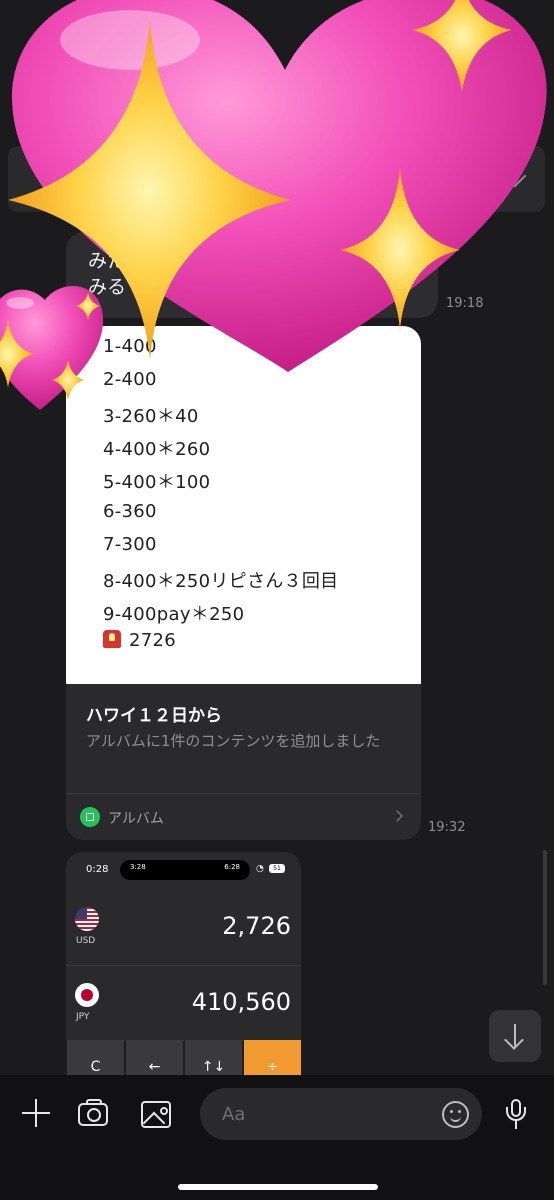 This screenshot has height=1200, width=554. What do you see at coordinates (174, 614) in the screenshot?
I see `note-line: 9-400pay＊250` at bounding box center [174, 614].